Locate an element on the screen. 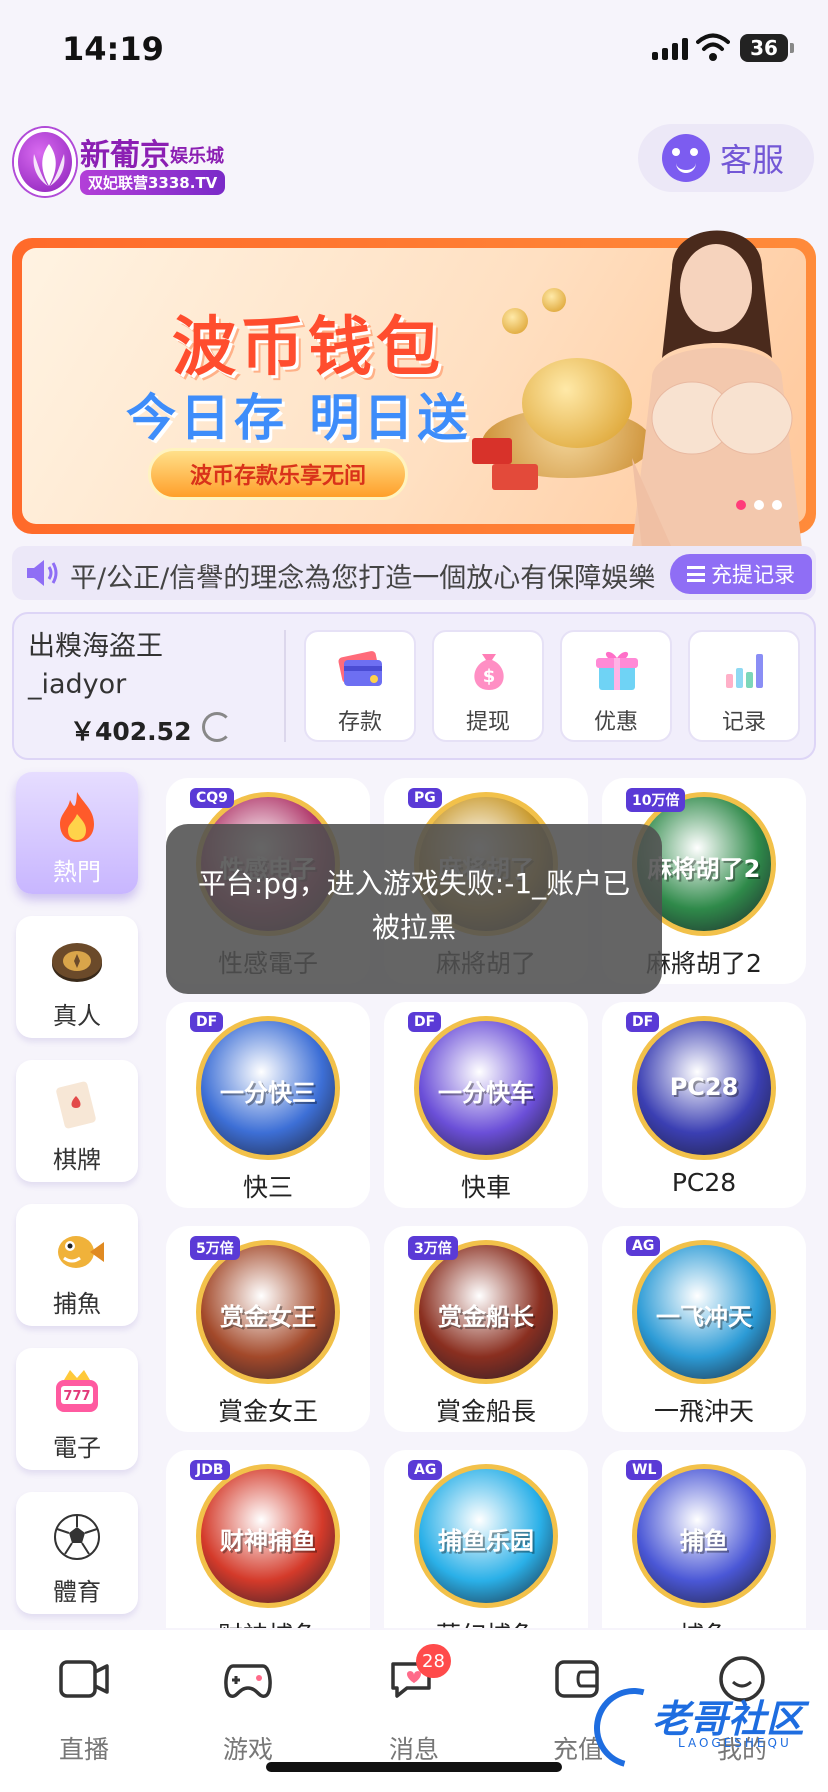 Image resolution: width=828 pixels, height=1792 pixels. game-art-title: 一分快三 is located at coordinates (268, 1093).